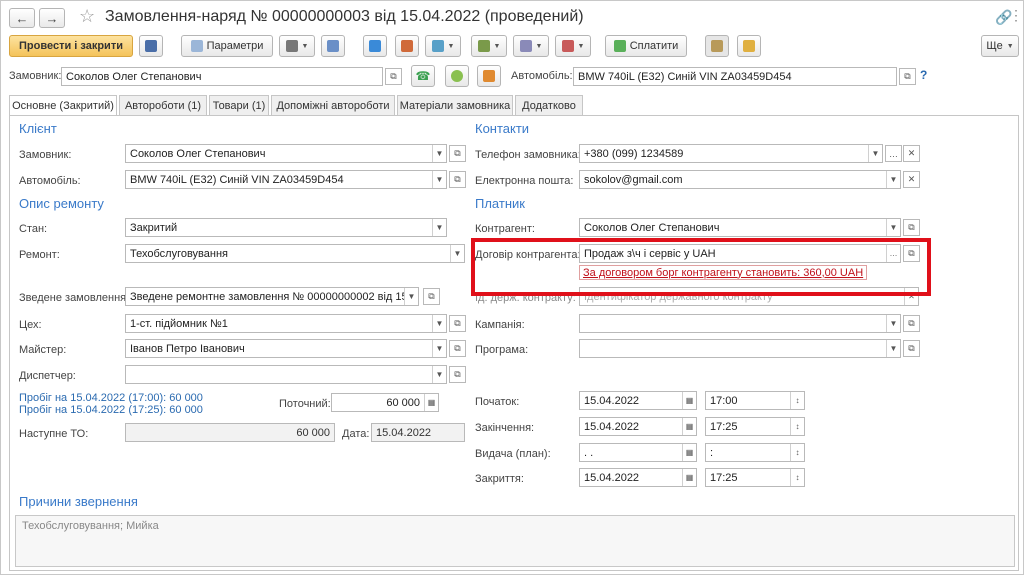 Image resolution: width=1024 pixels, height=575 pixels. Describe the element at coordinates (455, 105) in the screenshot. I see `tab-customer-materials: Матеріали замовника` at that location.